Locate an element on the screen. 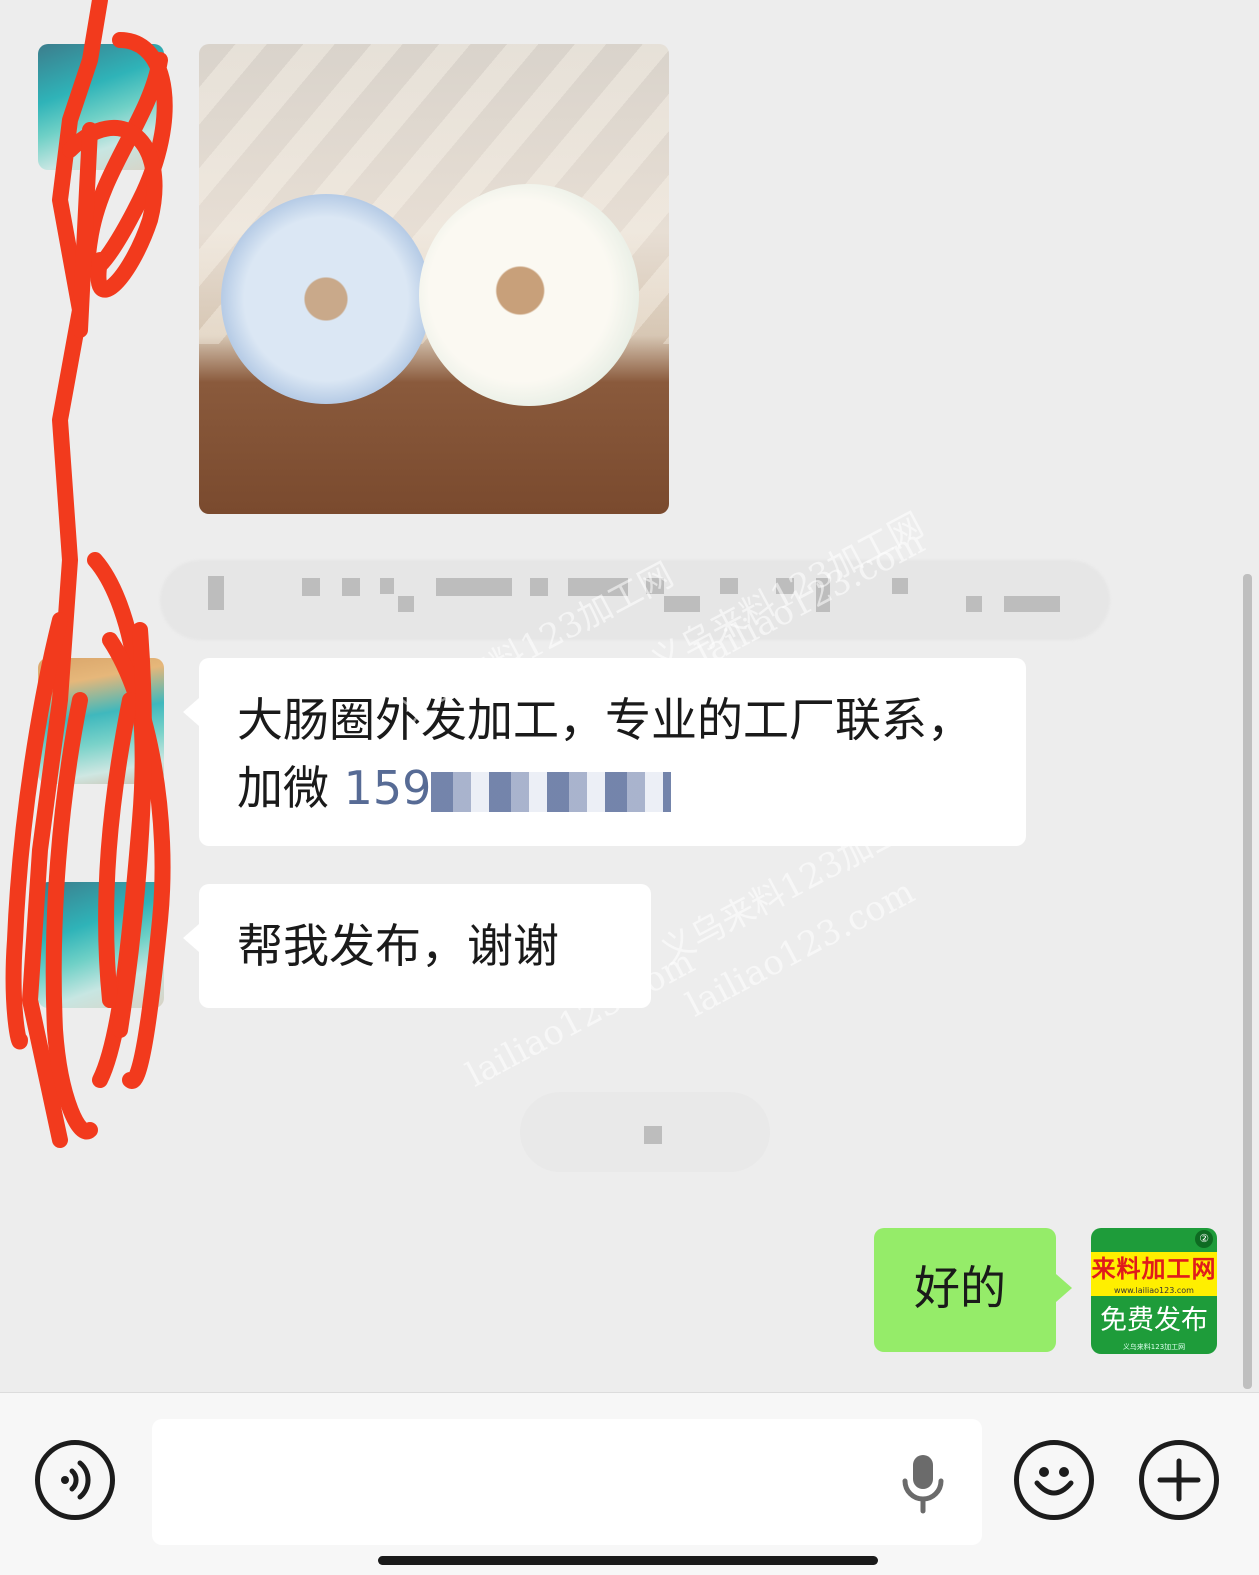  voice-mode-button is located at coordinates (75, 1480).